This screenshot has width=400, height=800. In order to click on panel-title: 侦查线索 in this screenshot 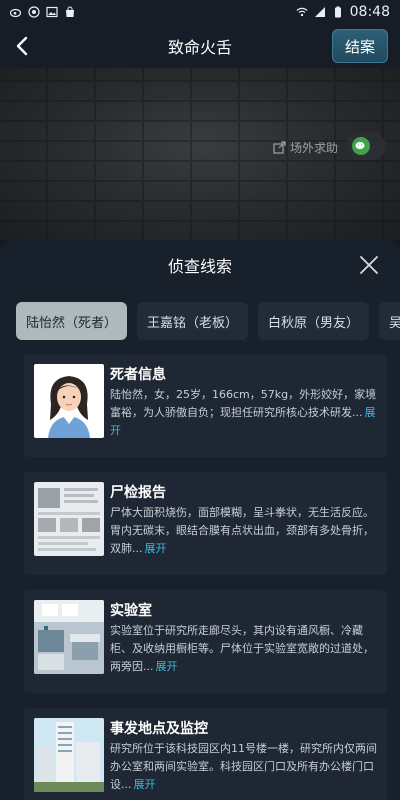, I will do `click(199, 266)`.